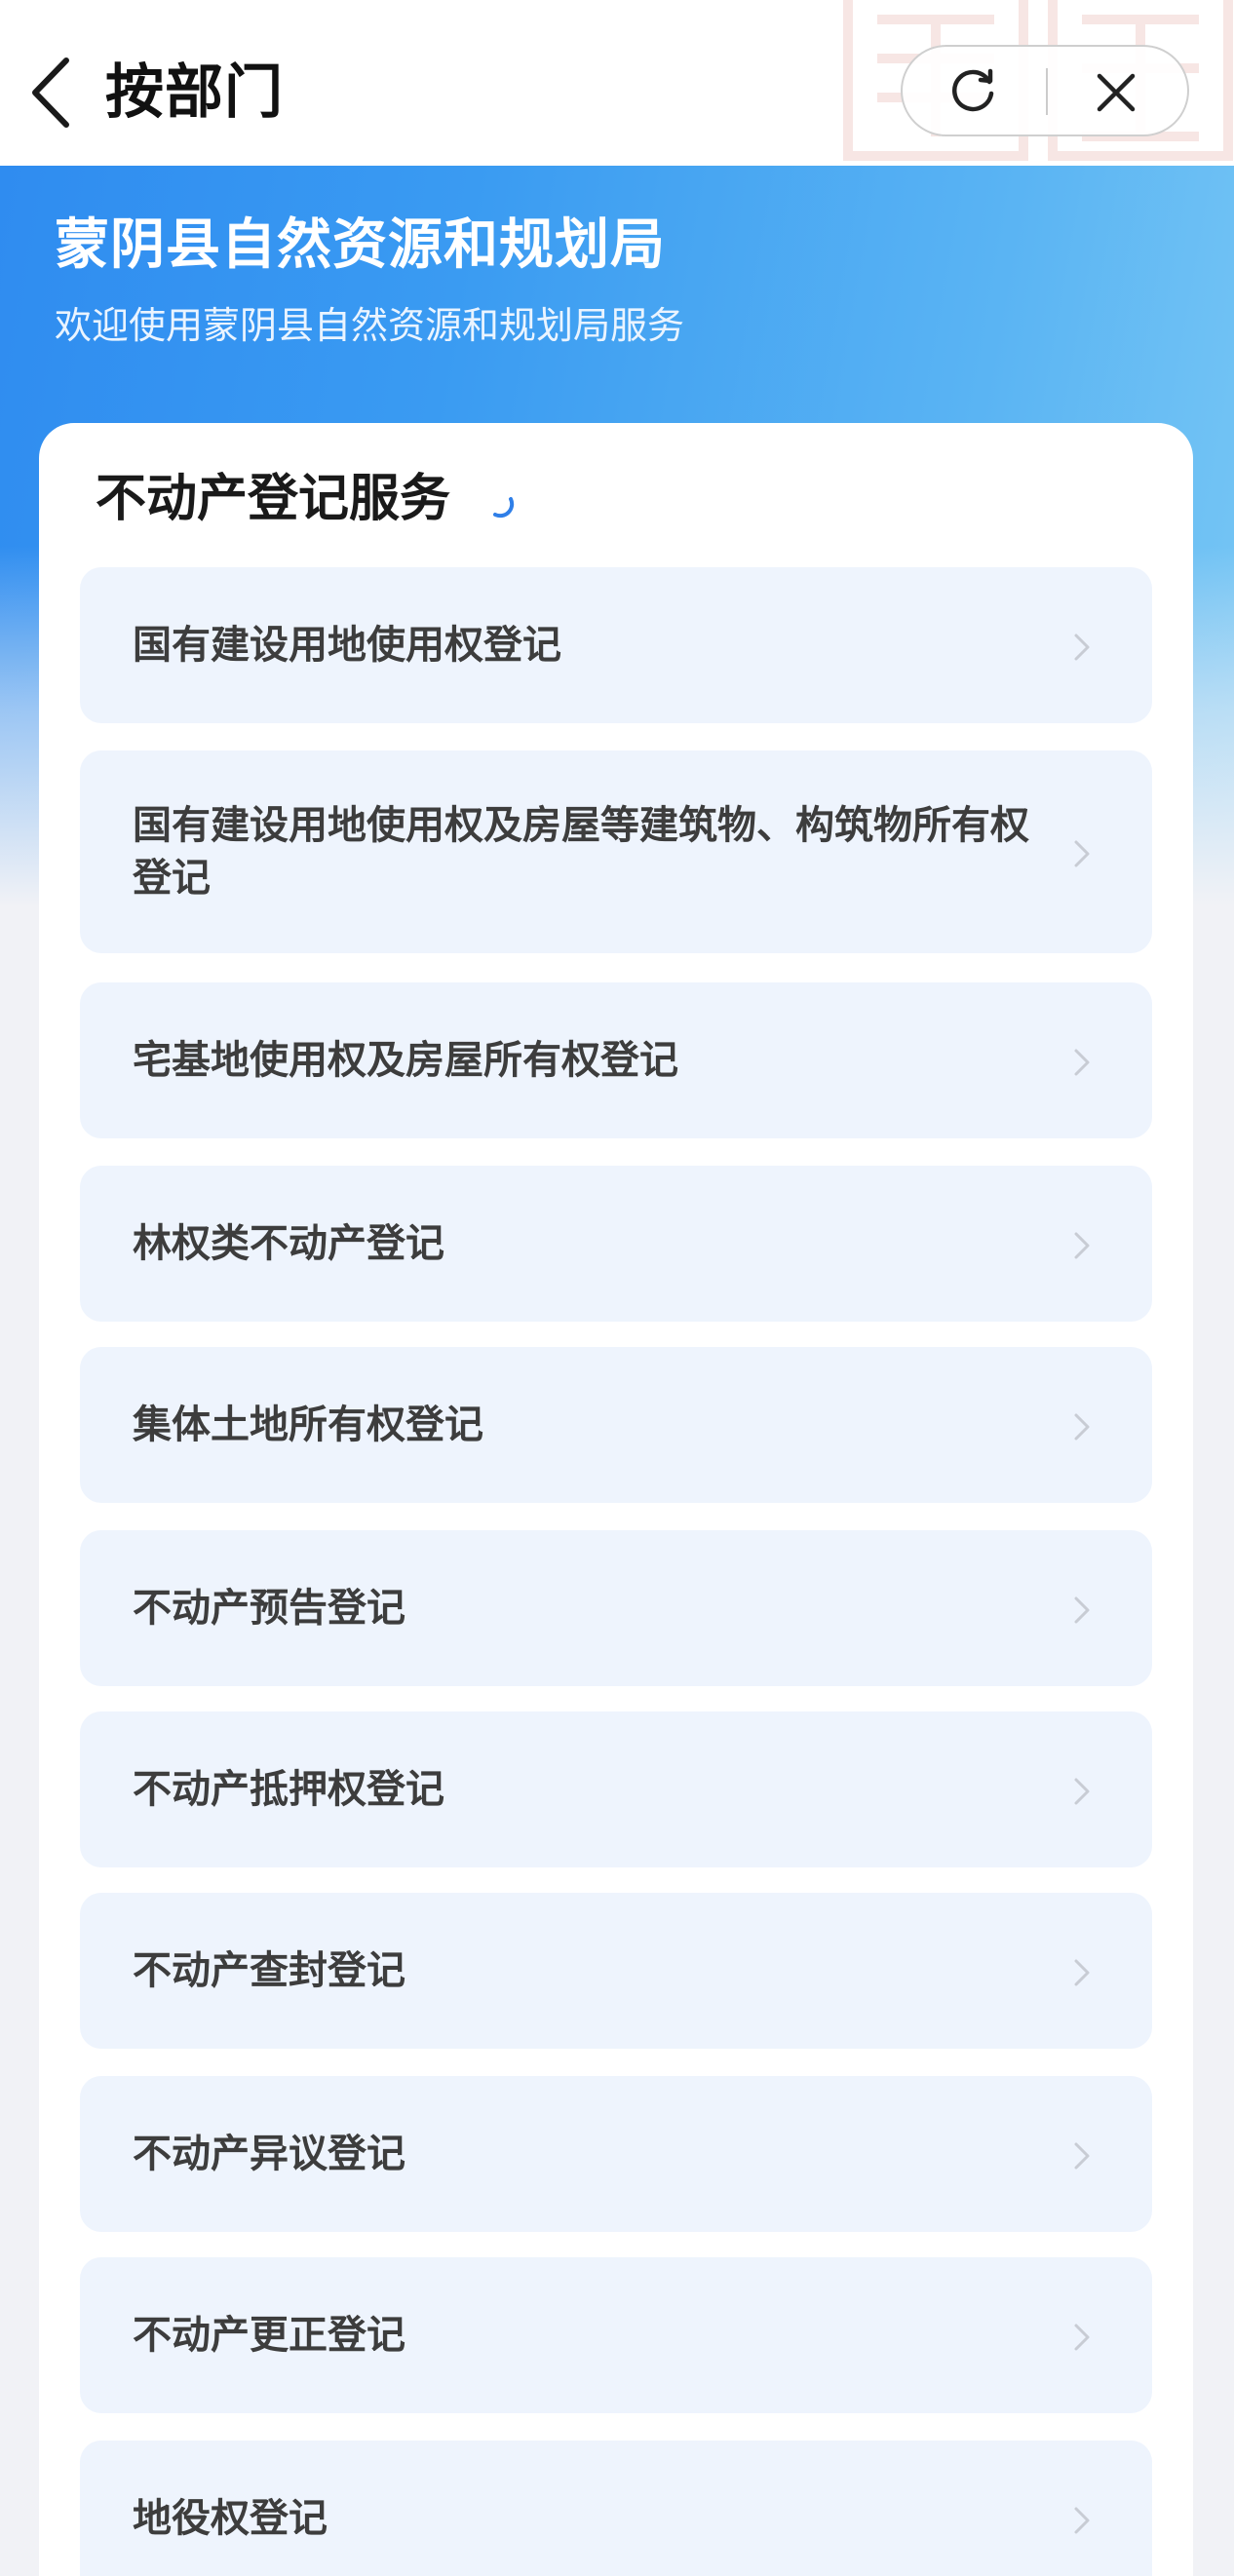 Image resolution: width=1234 pixels, height=2576 pixels. I want to click on service-item-label: 不动产更正登记, so click(269, 2335).